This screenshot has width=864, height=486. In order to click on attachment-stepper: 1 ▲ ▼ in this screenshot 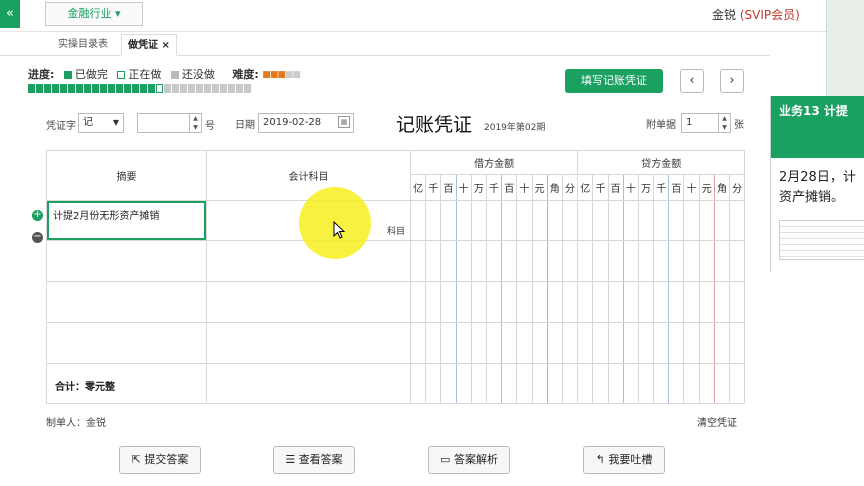, I will do `click(706, 123)`.